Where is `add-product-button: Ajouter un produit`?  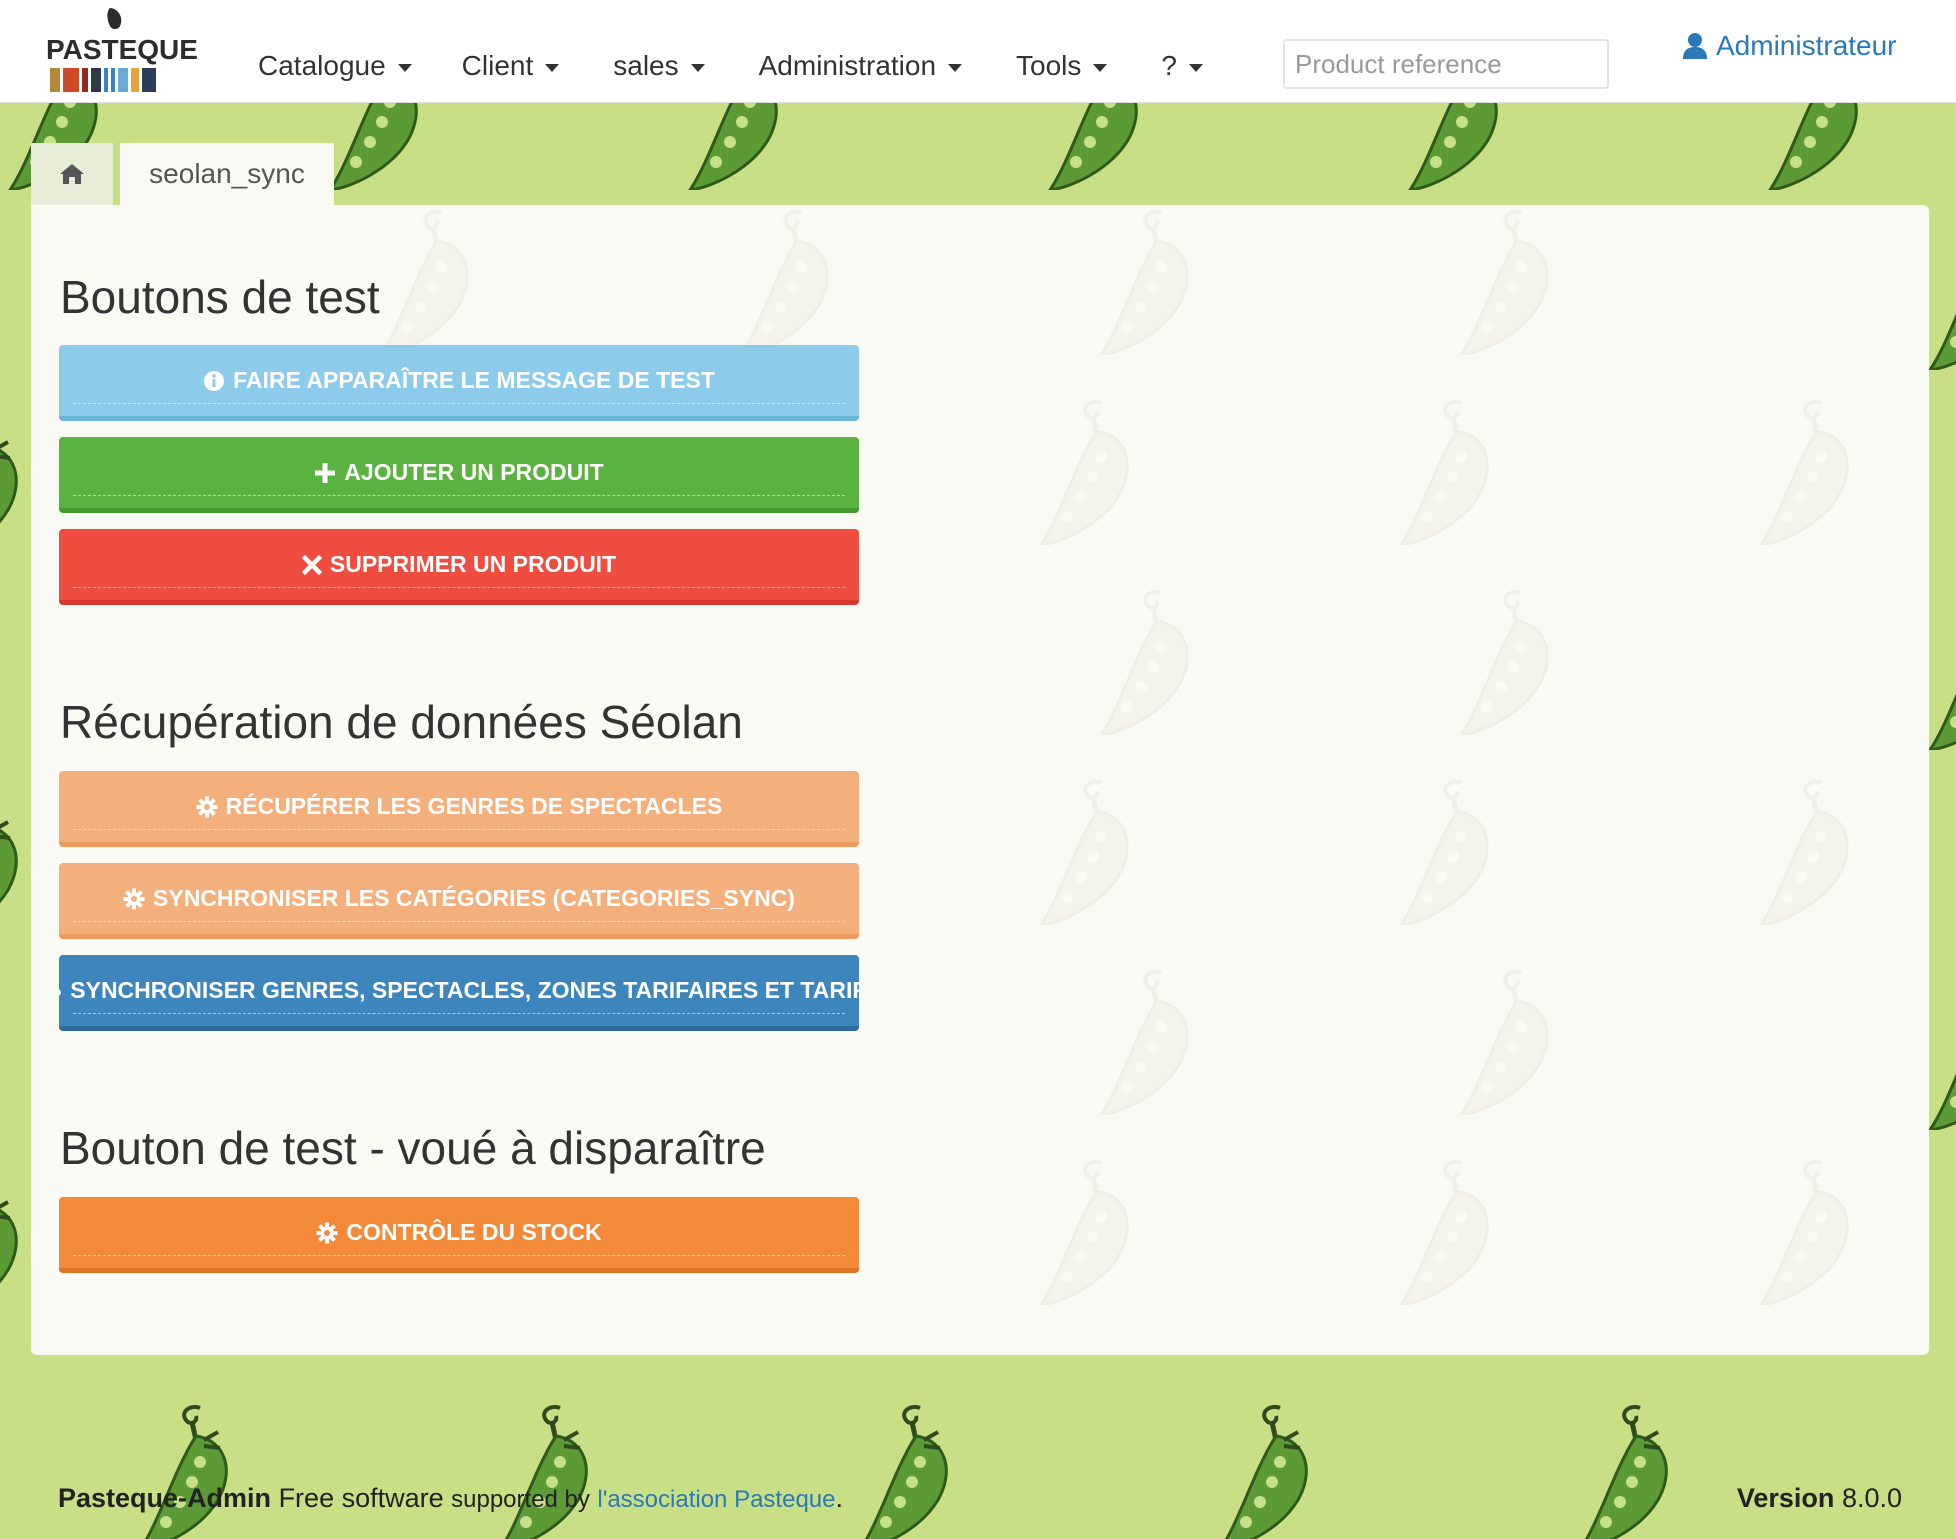
add-product-button: Ajouter un produit is located at coordinates (459, 475).